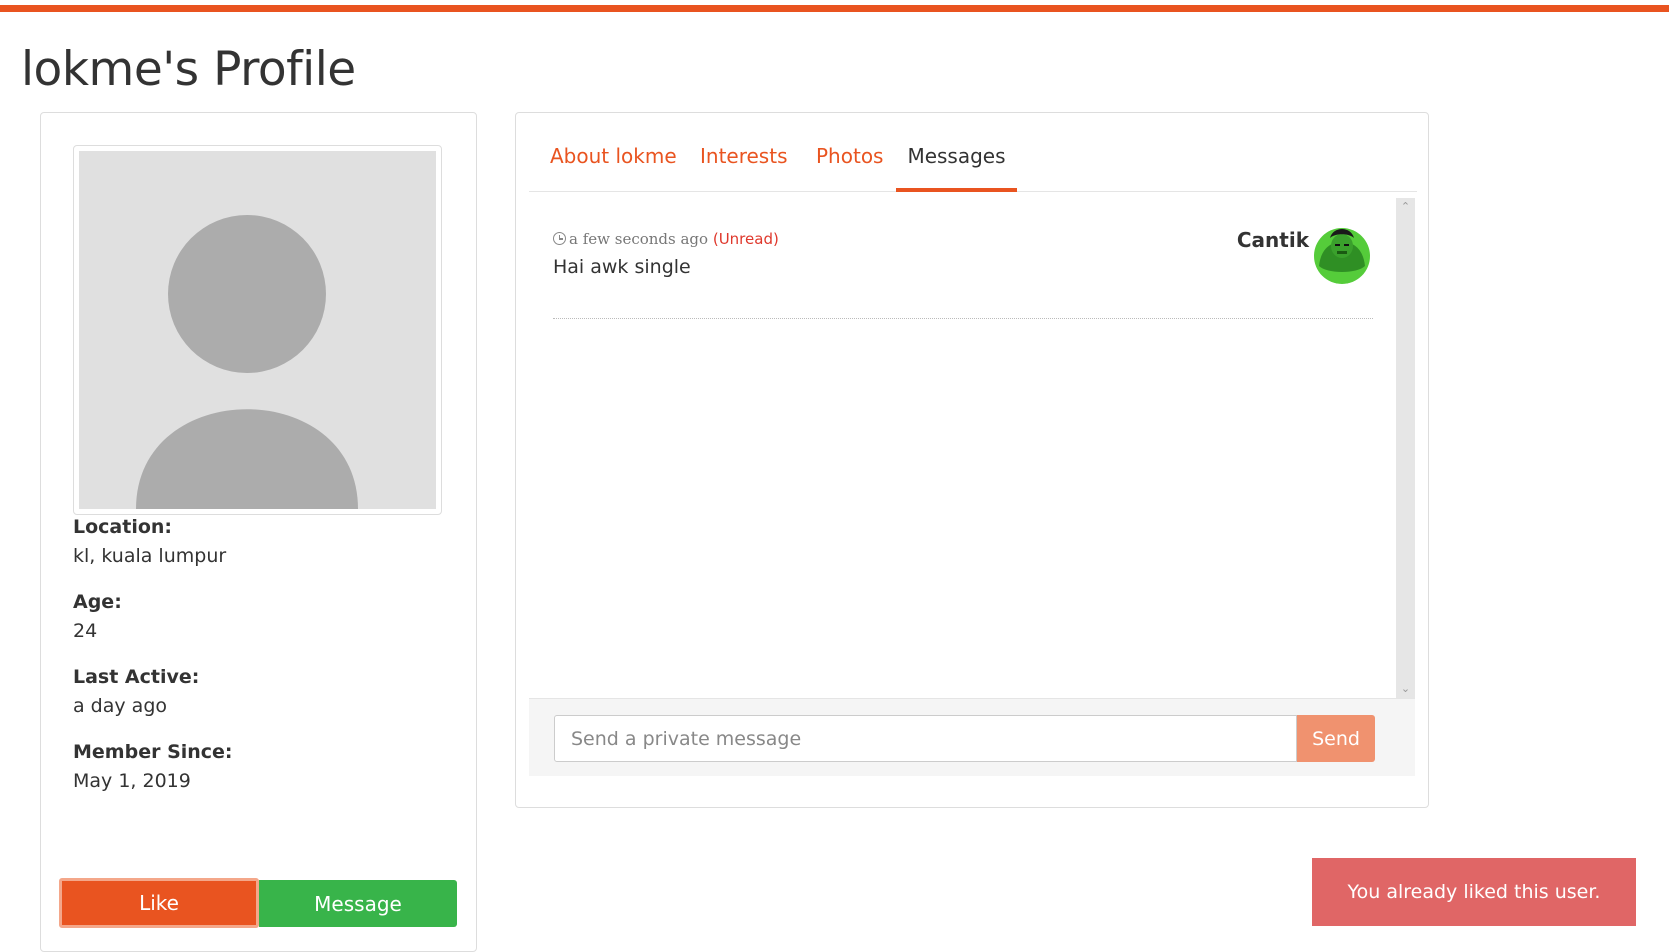  What do you see at coordinates (85, 631) in the screenshot?
I see `age-value: 24` at bounding box center [85, 631].